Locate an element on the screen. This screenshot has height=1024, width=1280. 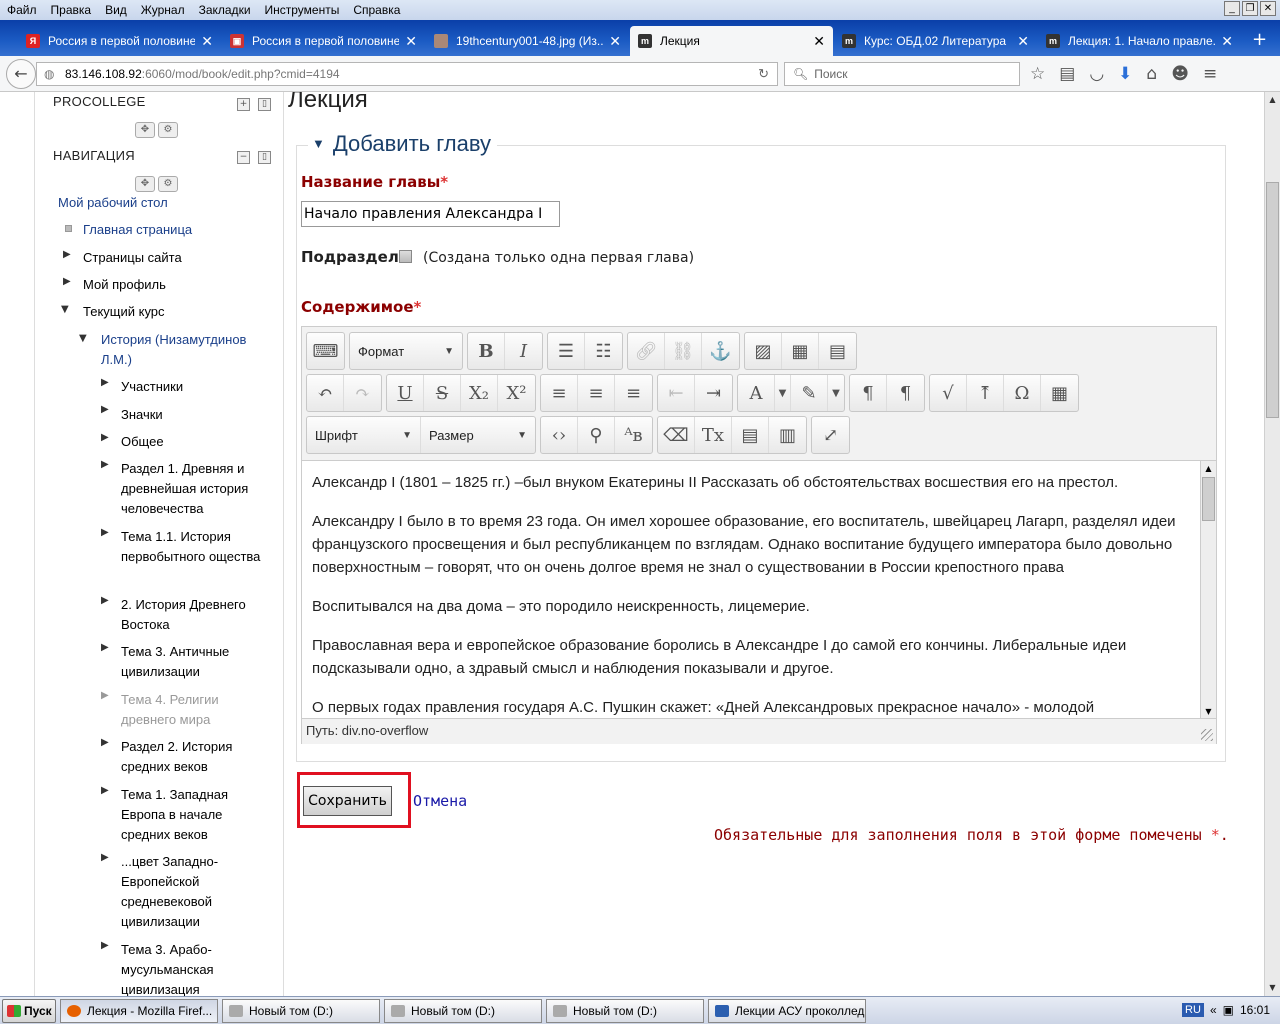
nav-item-badges: Значки is located at coordinates (142, 415).